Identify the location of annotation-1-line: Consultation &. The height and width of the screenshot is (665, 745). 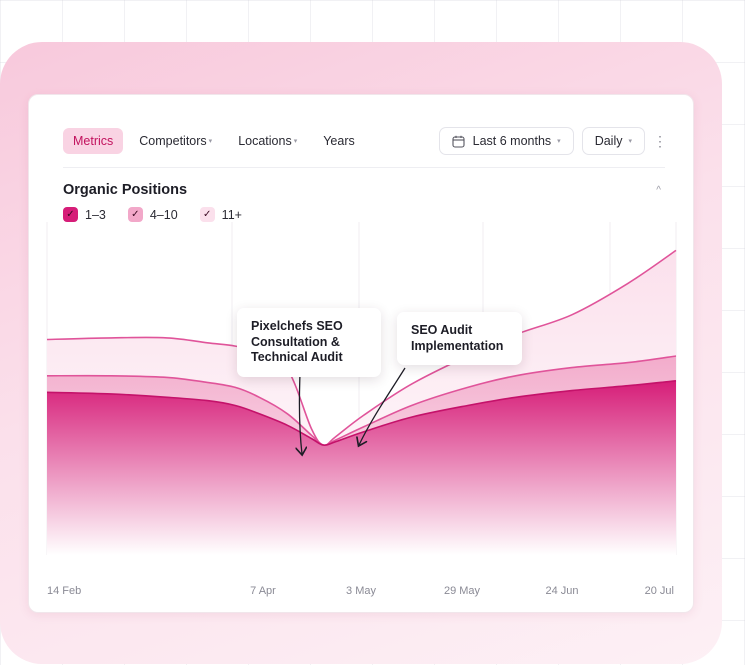
(295, 341).